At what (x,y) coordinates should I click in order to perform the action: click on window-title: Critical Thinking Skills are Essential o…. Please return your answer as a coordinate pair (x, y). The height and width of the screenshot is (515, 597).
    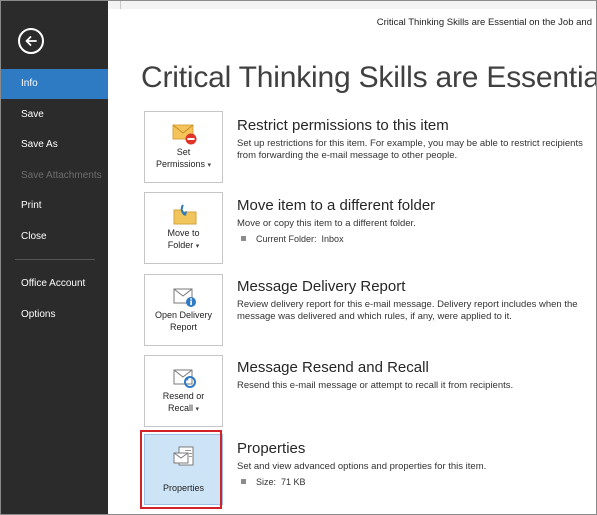
    Looking at the image, I should click on (484, 22).